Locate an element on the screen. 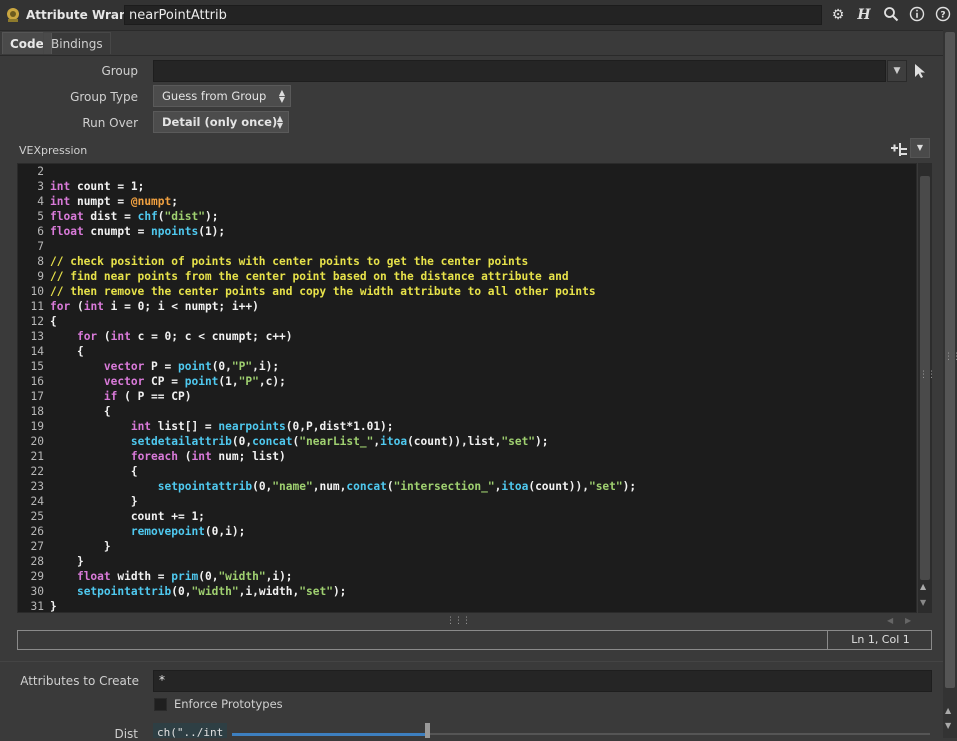  run-over-menu: Detail (only once) ▲ ▼ is located at coordinates (221, 122).